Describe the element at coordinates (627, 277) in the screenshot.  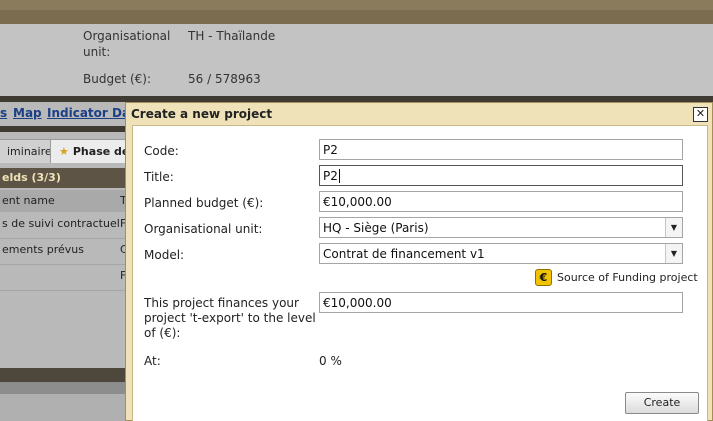
I see `funding-source-label: Source of Funding project` at that location.